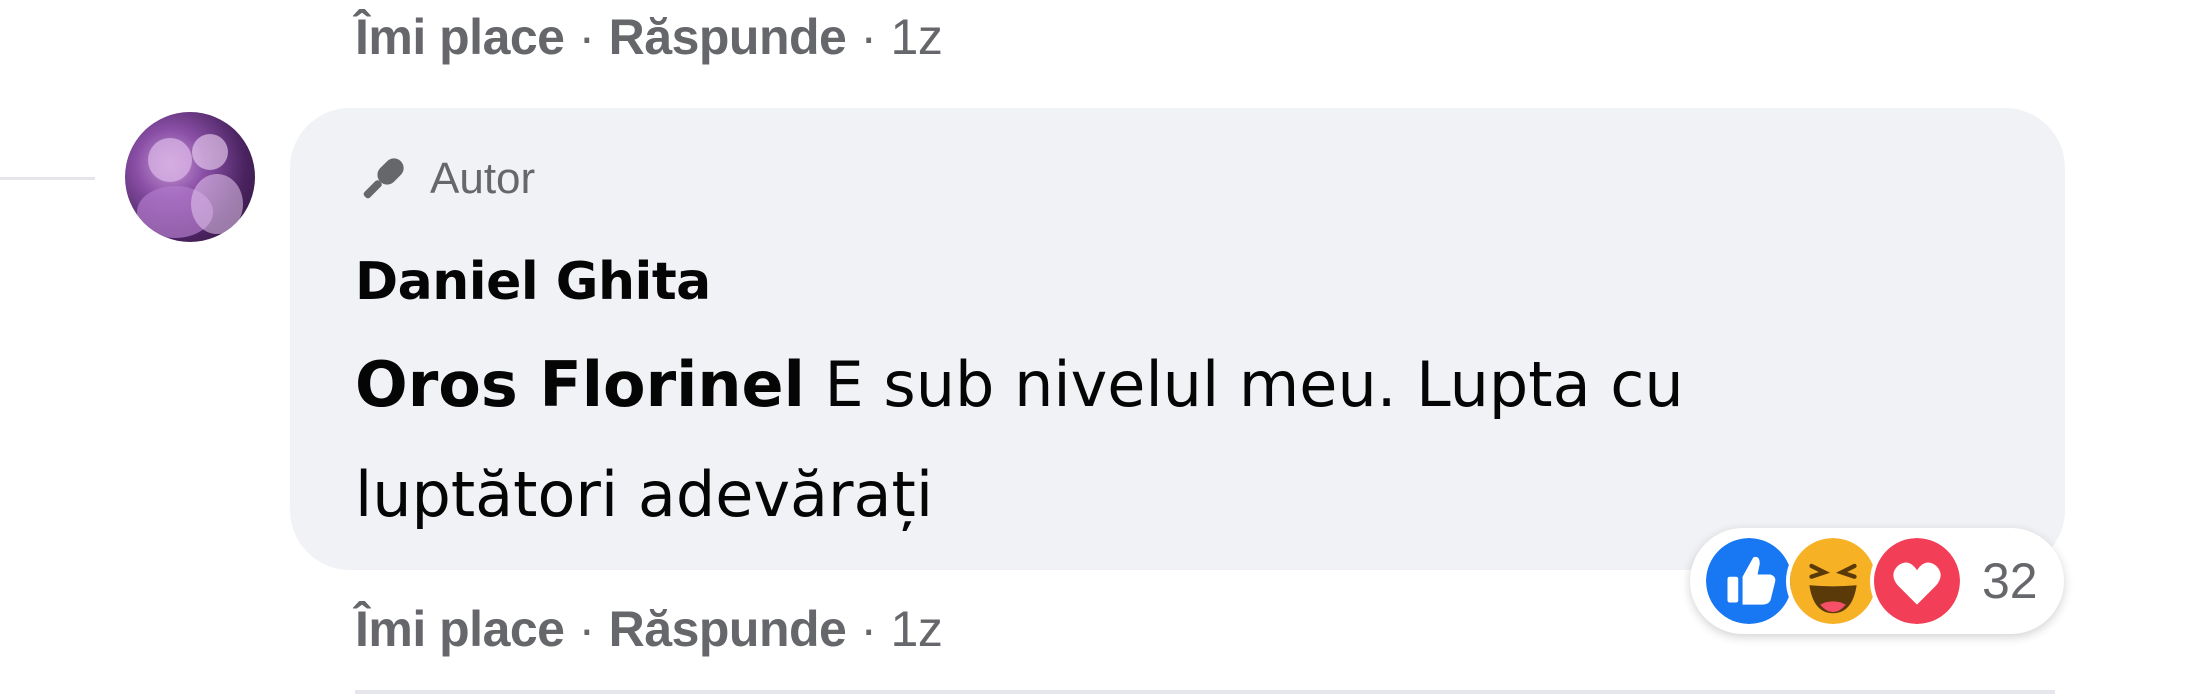  I want to click on haha-icon, so click(1833, 581).